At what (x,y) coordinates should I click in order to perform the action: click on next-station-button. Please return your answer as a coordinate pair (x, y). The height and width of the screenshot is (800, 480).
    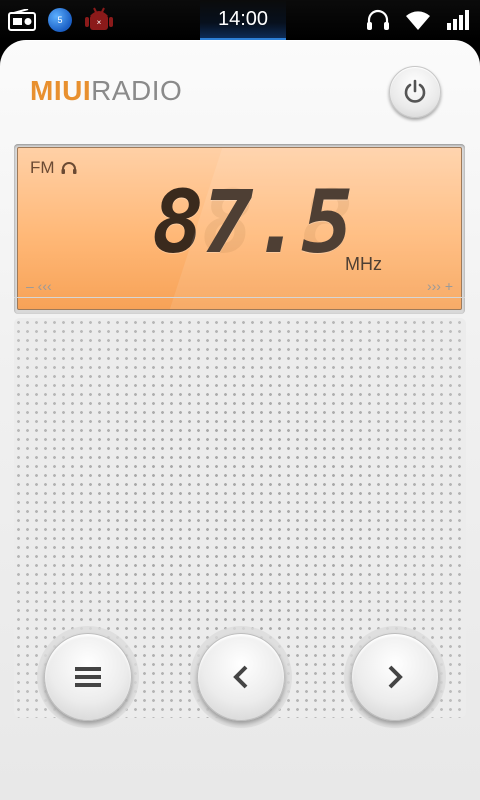
    Looking at the image, I should click on (395, 677).